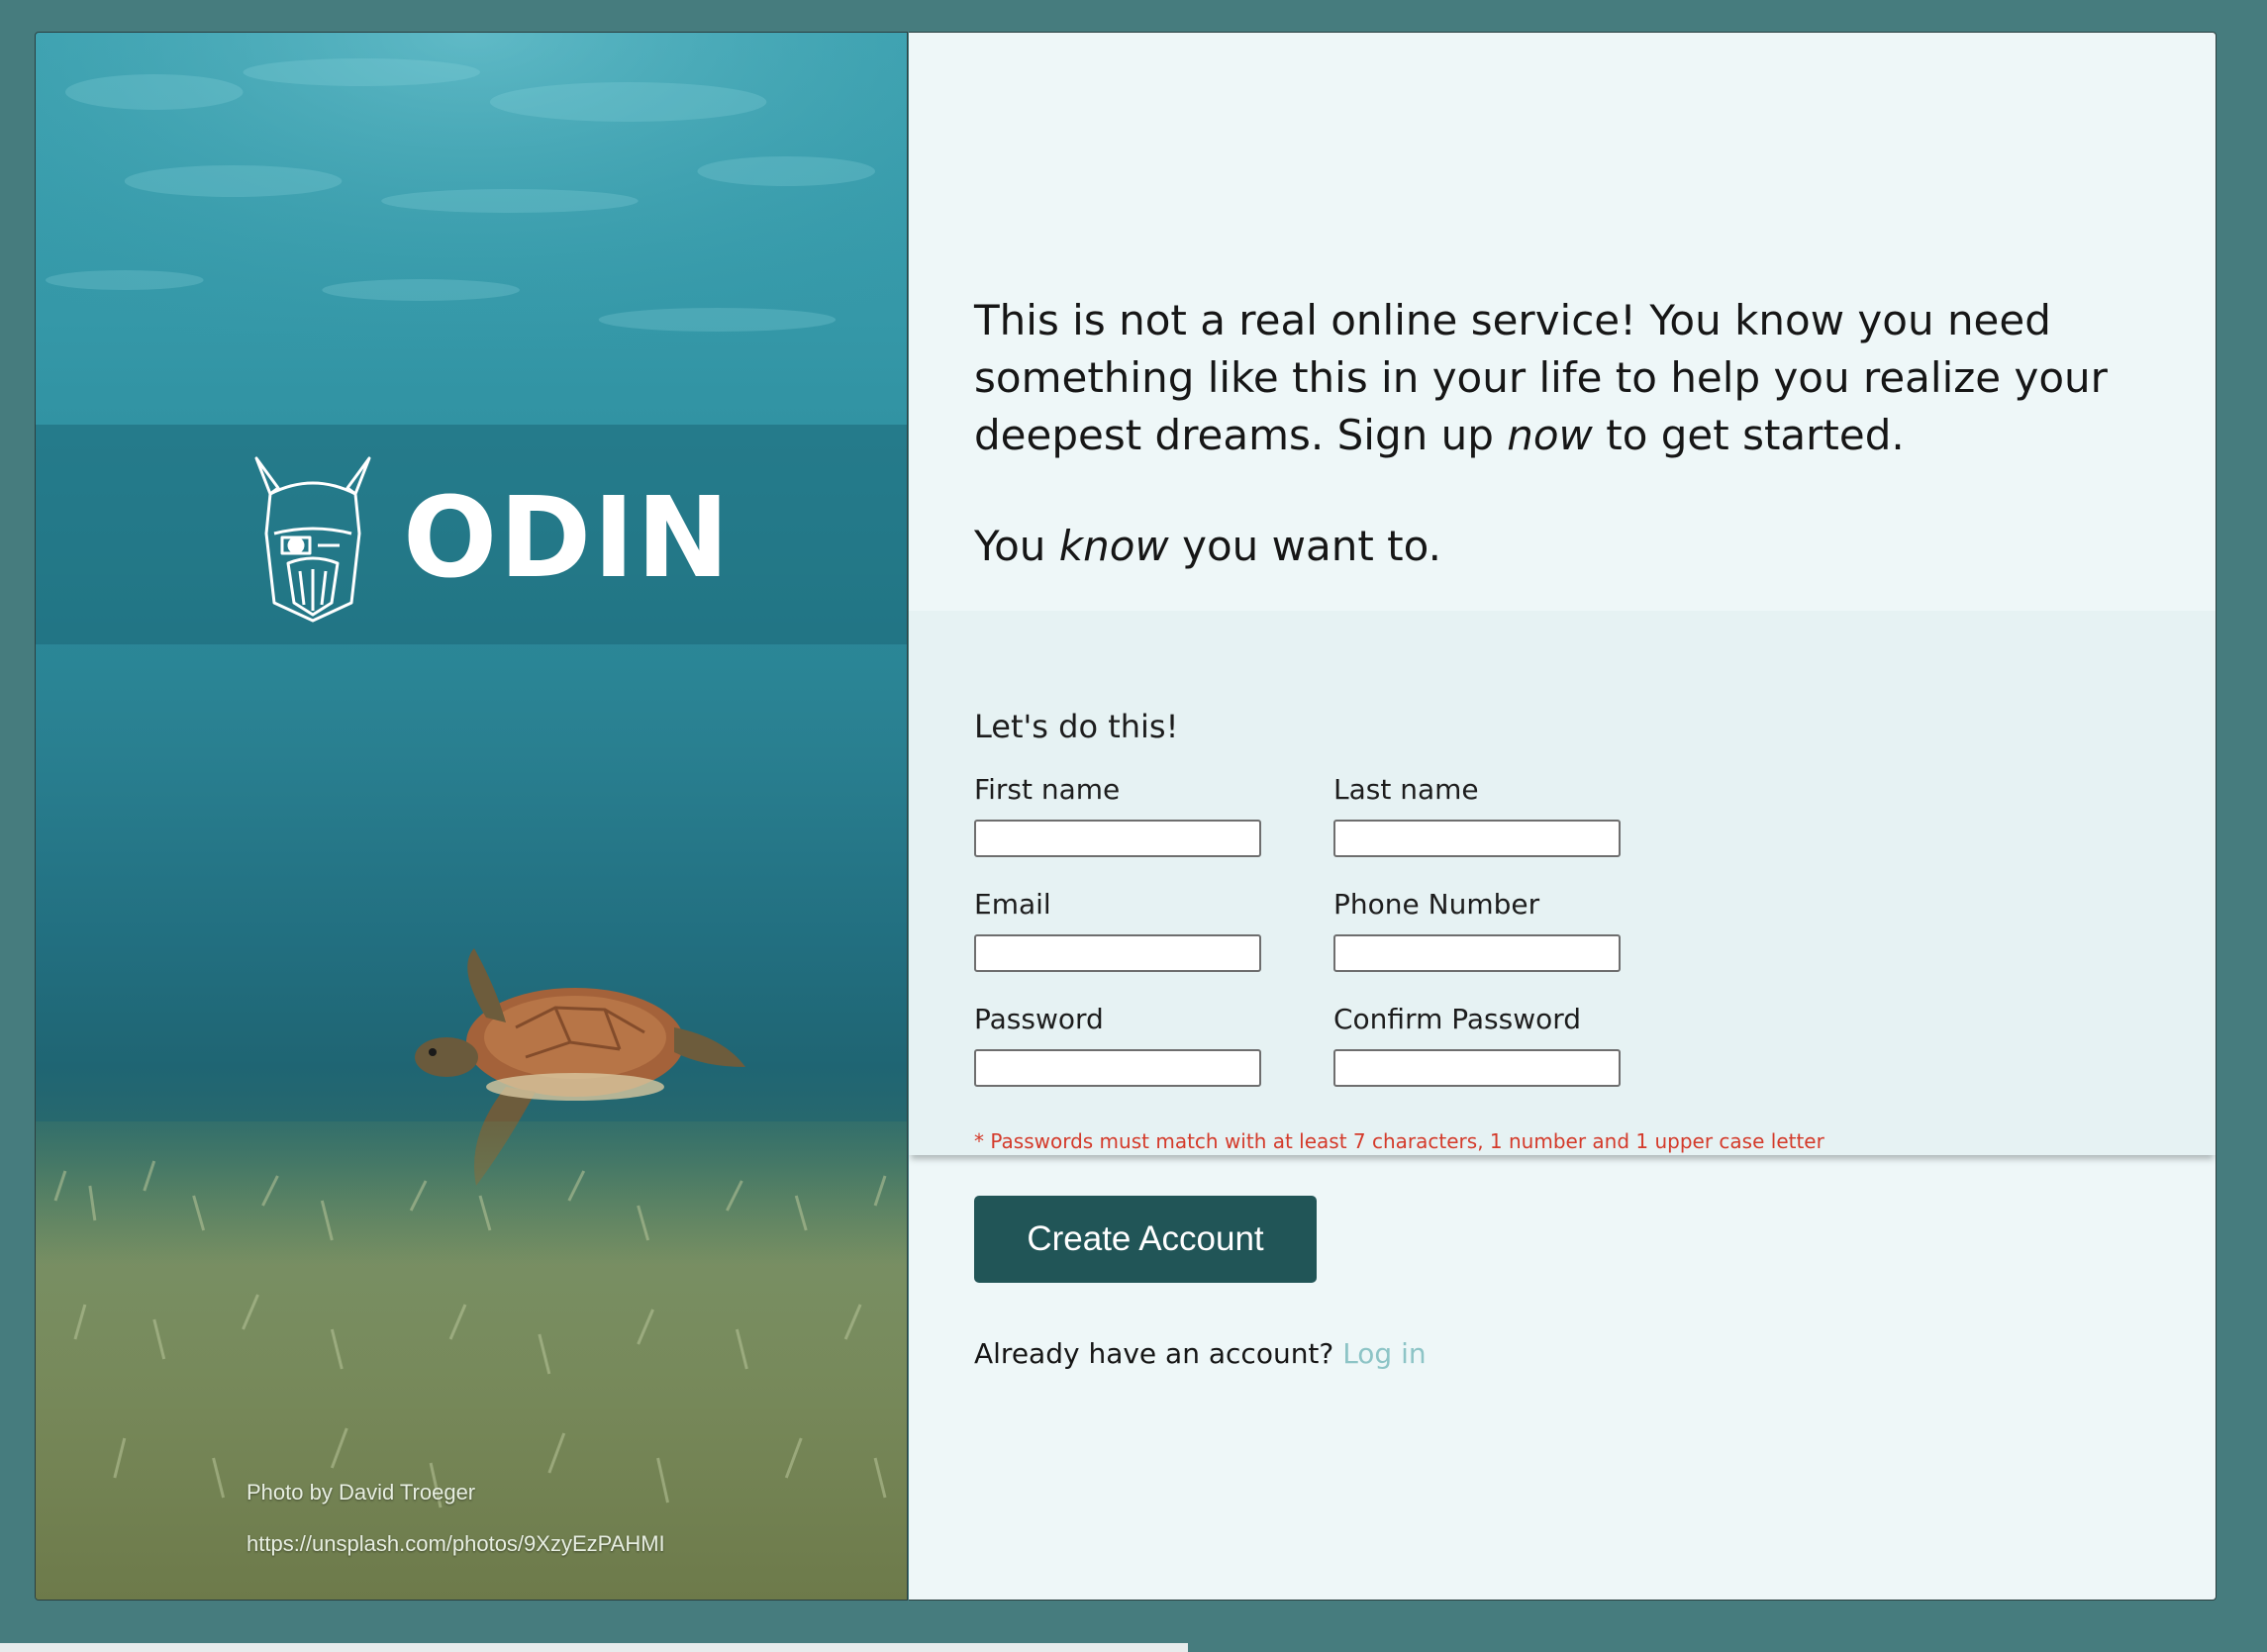 This screenshot has width=2267, height=1652. I want to click on login-prompt: Already have an account? Log in, so click(1200, 1353).